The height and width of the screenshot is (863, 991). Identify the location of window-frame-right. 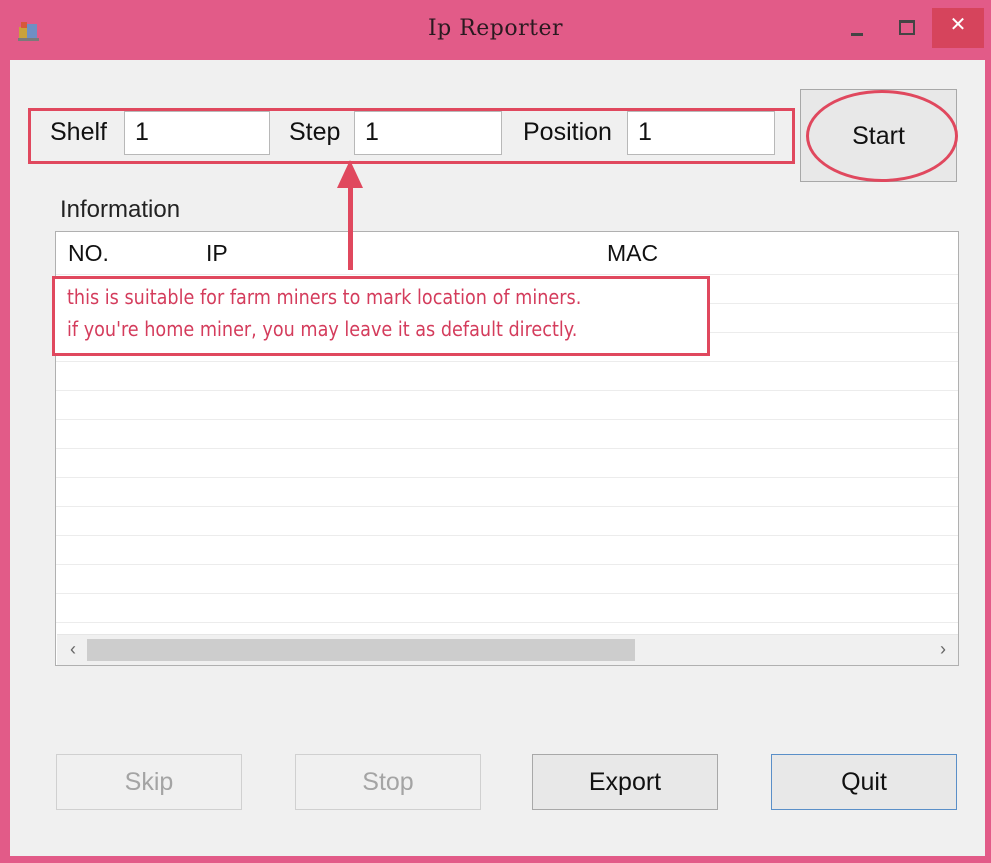
(988, 431).